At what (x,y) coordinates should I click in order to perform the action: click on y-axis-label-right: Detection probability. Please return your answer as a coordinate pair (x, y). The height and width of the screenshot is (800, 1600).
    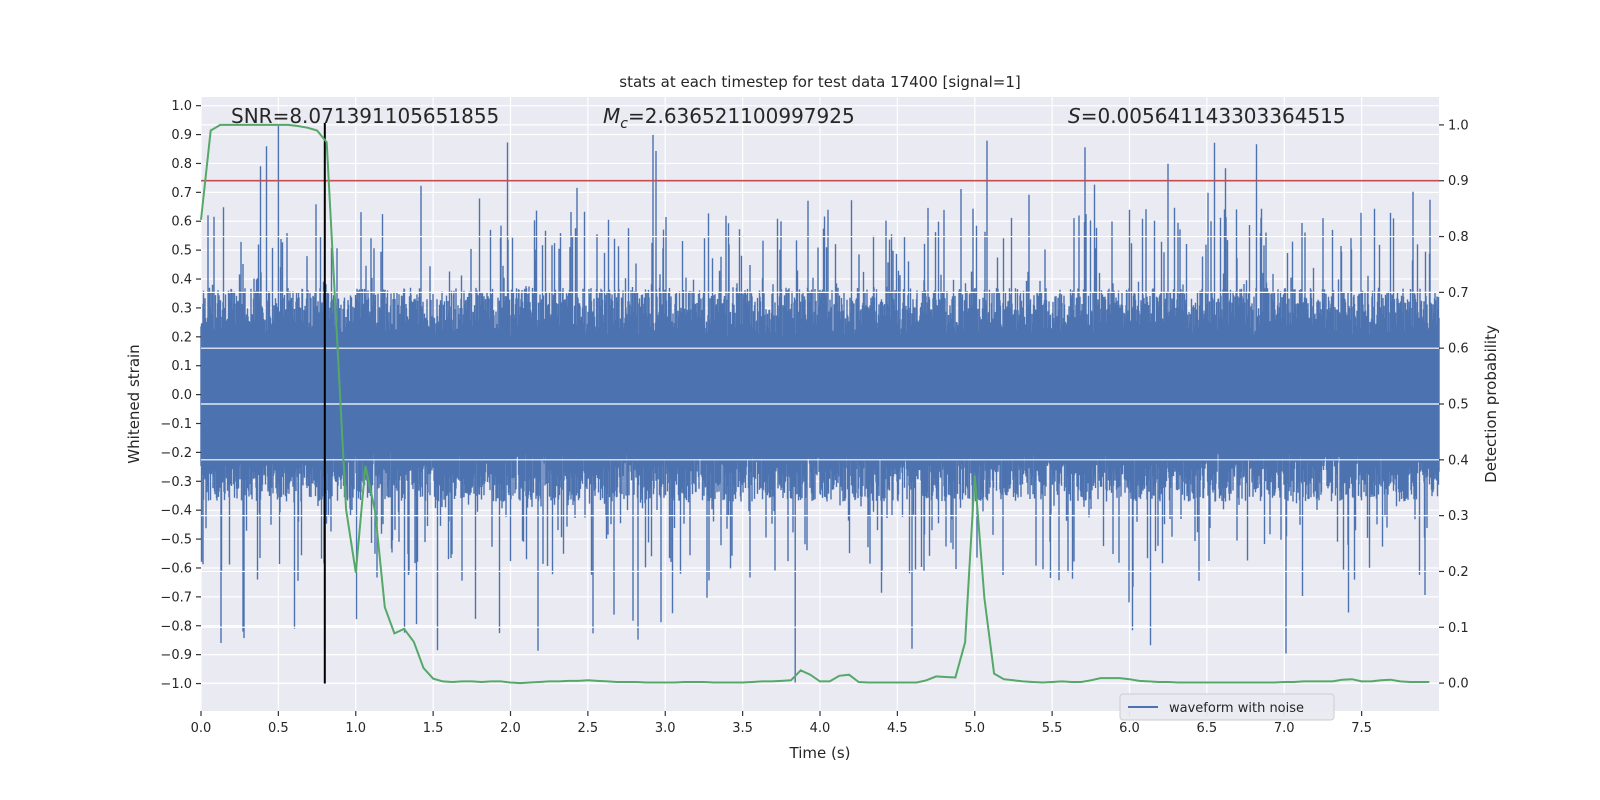
    Looking at the image, I should click on (1491, 404).